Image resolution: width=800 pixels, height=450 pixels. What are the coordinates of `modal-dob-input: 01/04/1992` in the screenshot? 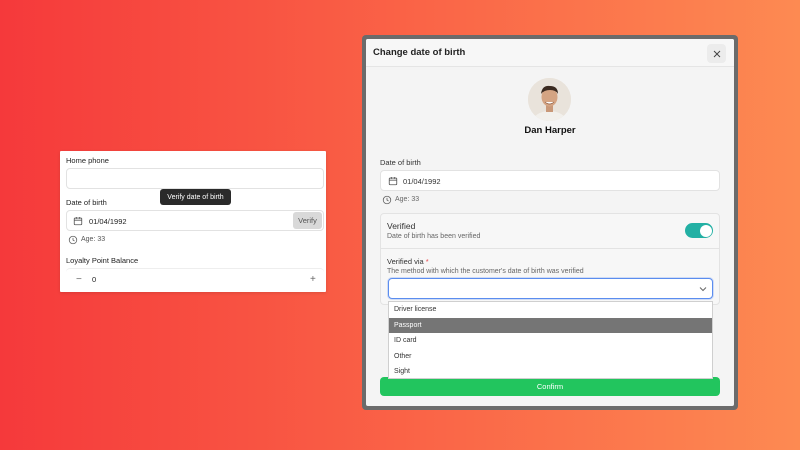 It's located at (550, 180).